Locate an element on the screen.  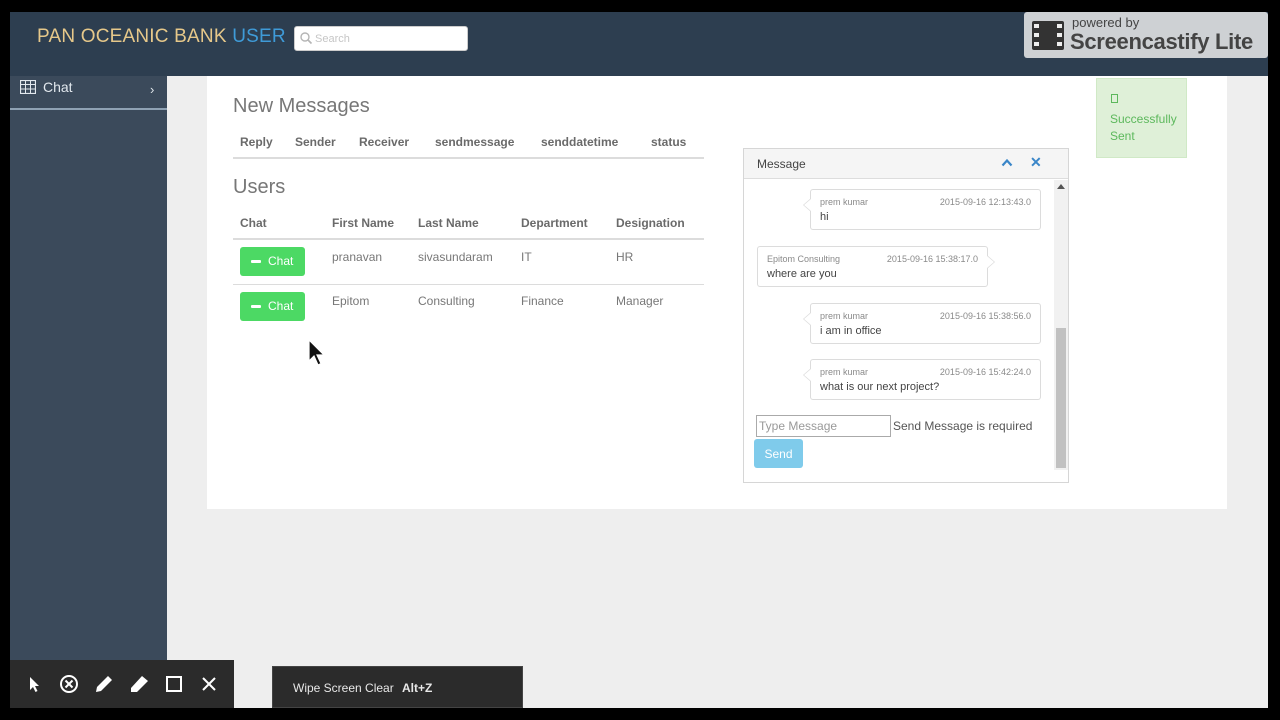
message-input is located at coordinates (823, 426).